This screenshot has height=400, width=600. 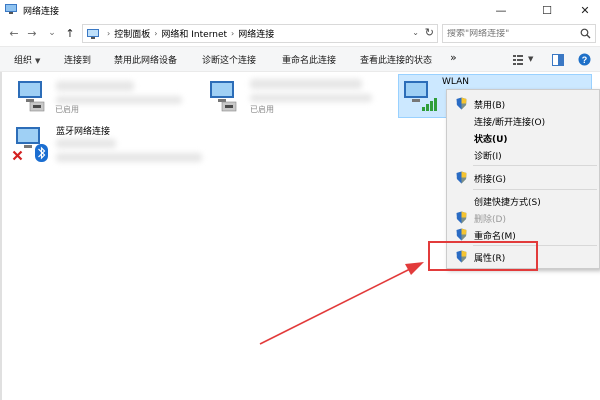 I want to click on menu-item-connect-disconnect: 连接/断开连接(O), so click(x=523, y=120).